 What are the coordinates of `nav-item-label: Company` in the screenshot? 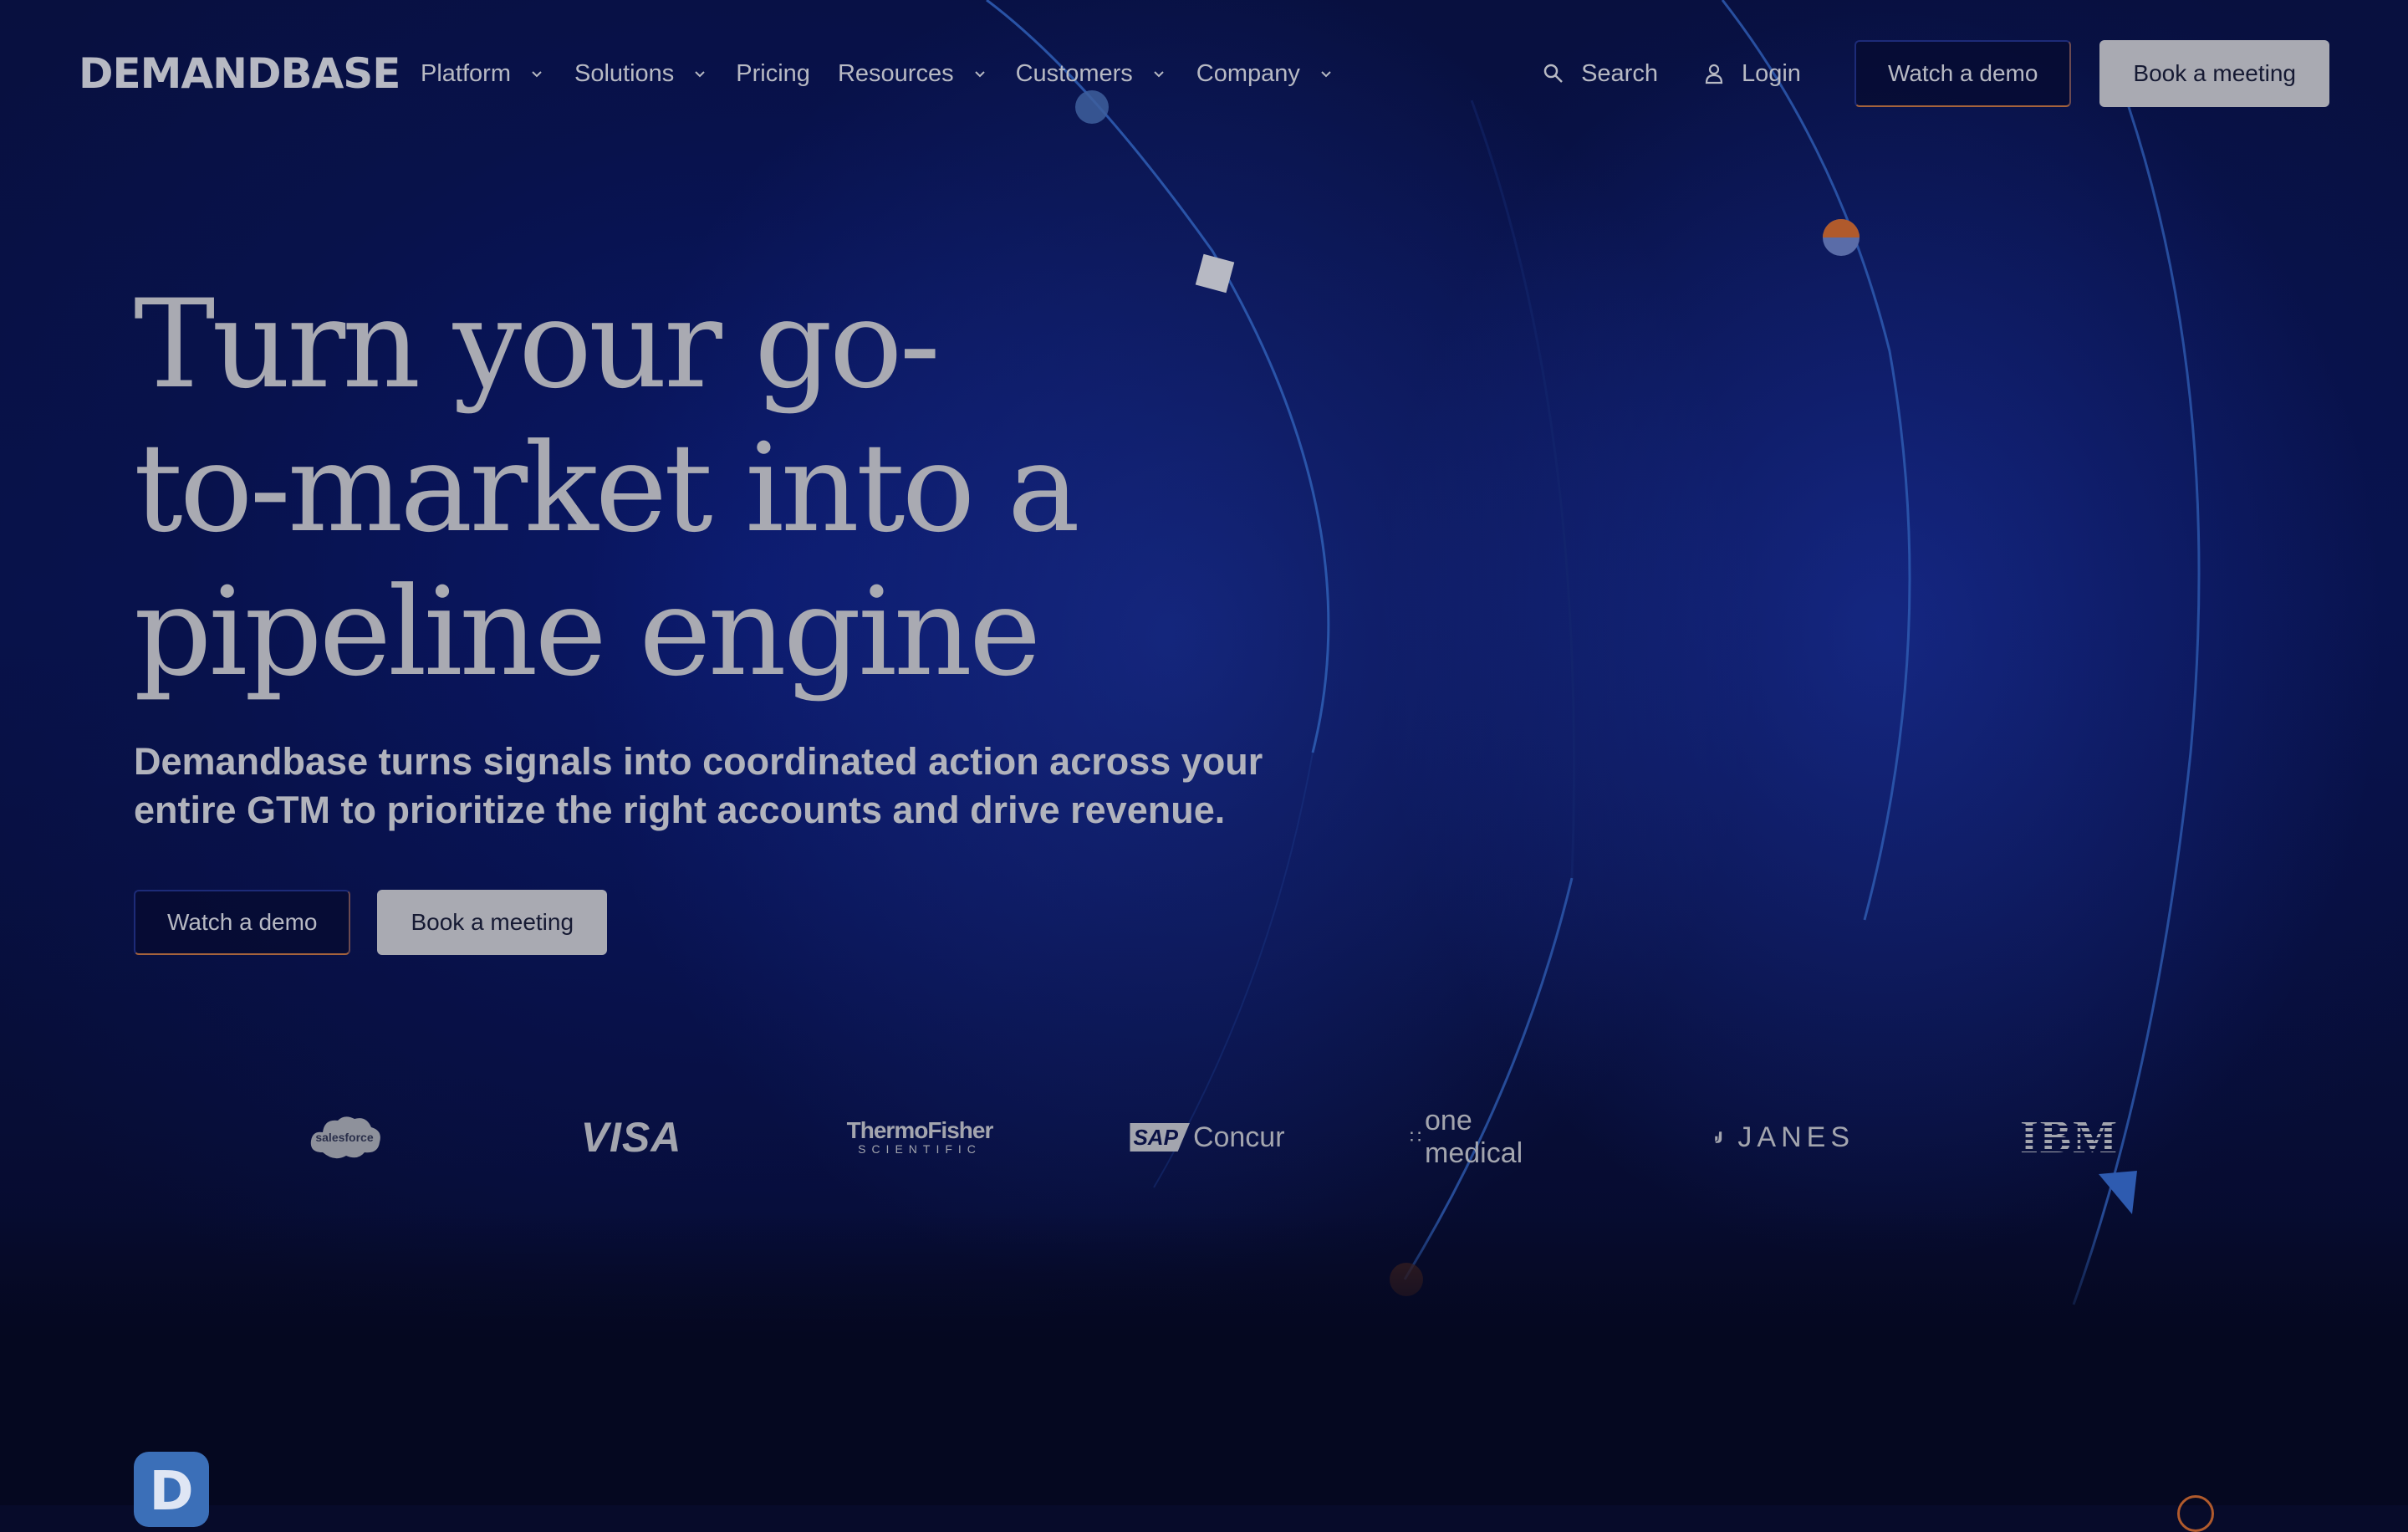 It's located at (1248, 73).